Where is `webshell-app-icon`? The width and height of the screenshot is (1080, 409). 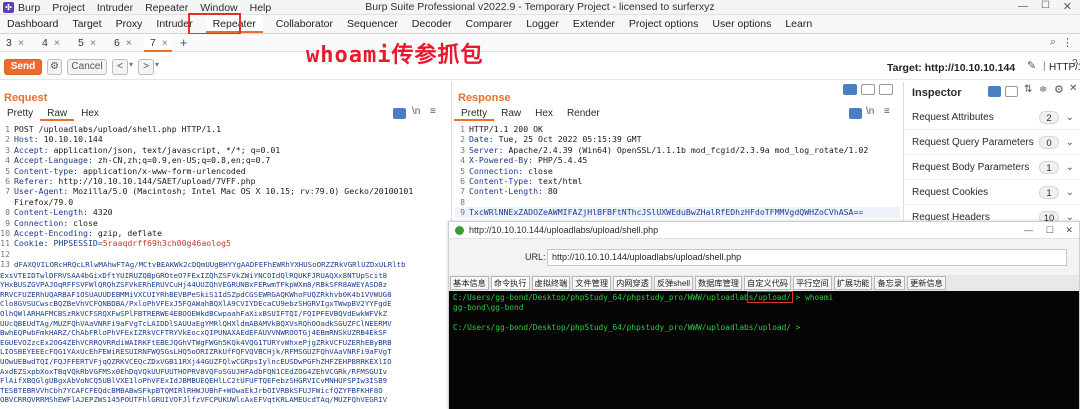
webshell-app-icon is located at coordinates (459, 230).